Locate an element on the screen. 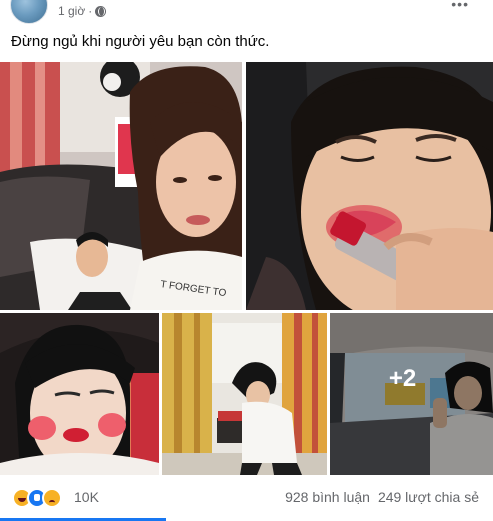  comment-count: 928 bình luận is located at coordinates (327, 497).